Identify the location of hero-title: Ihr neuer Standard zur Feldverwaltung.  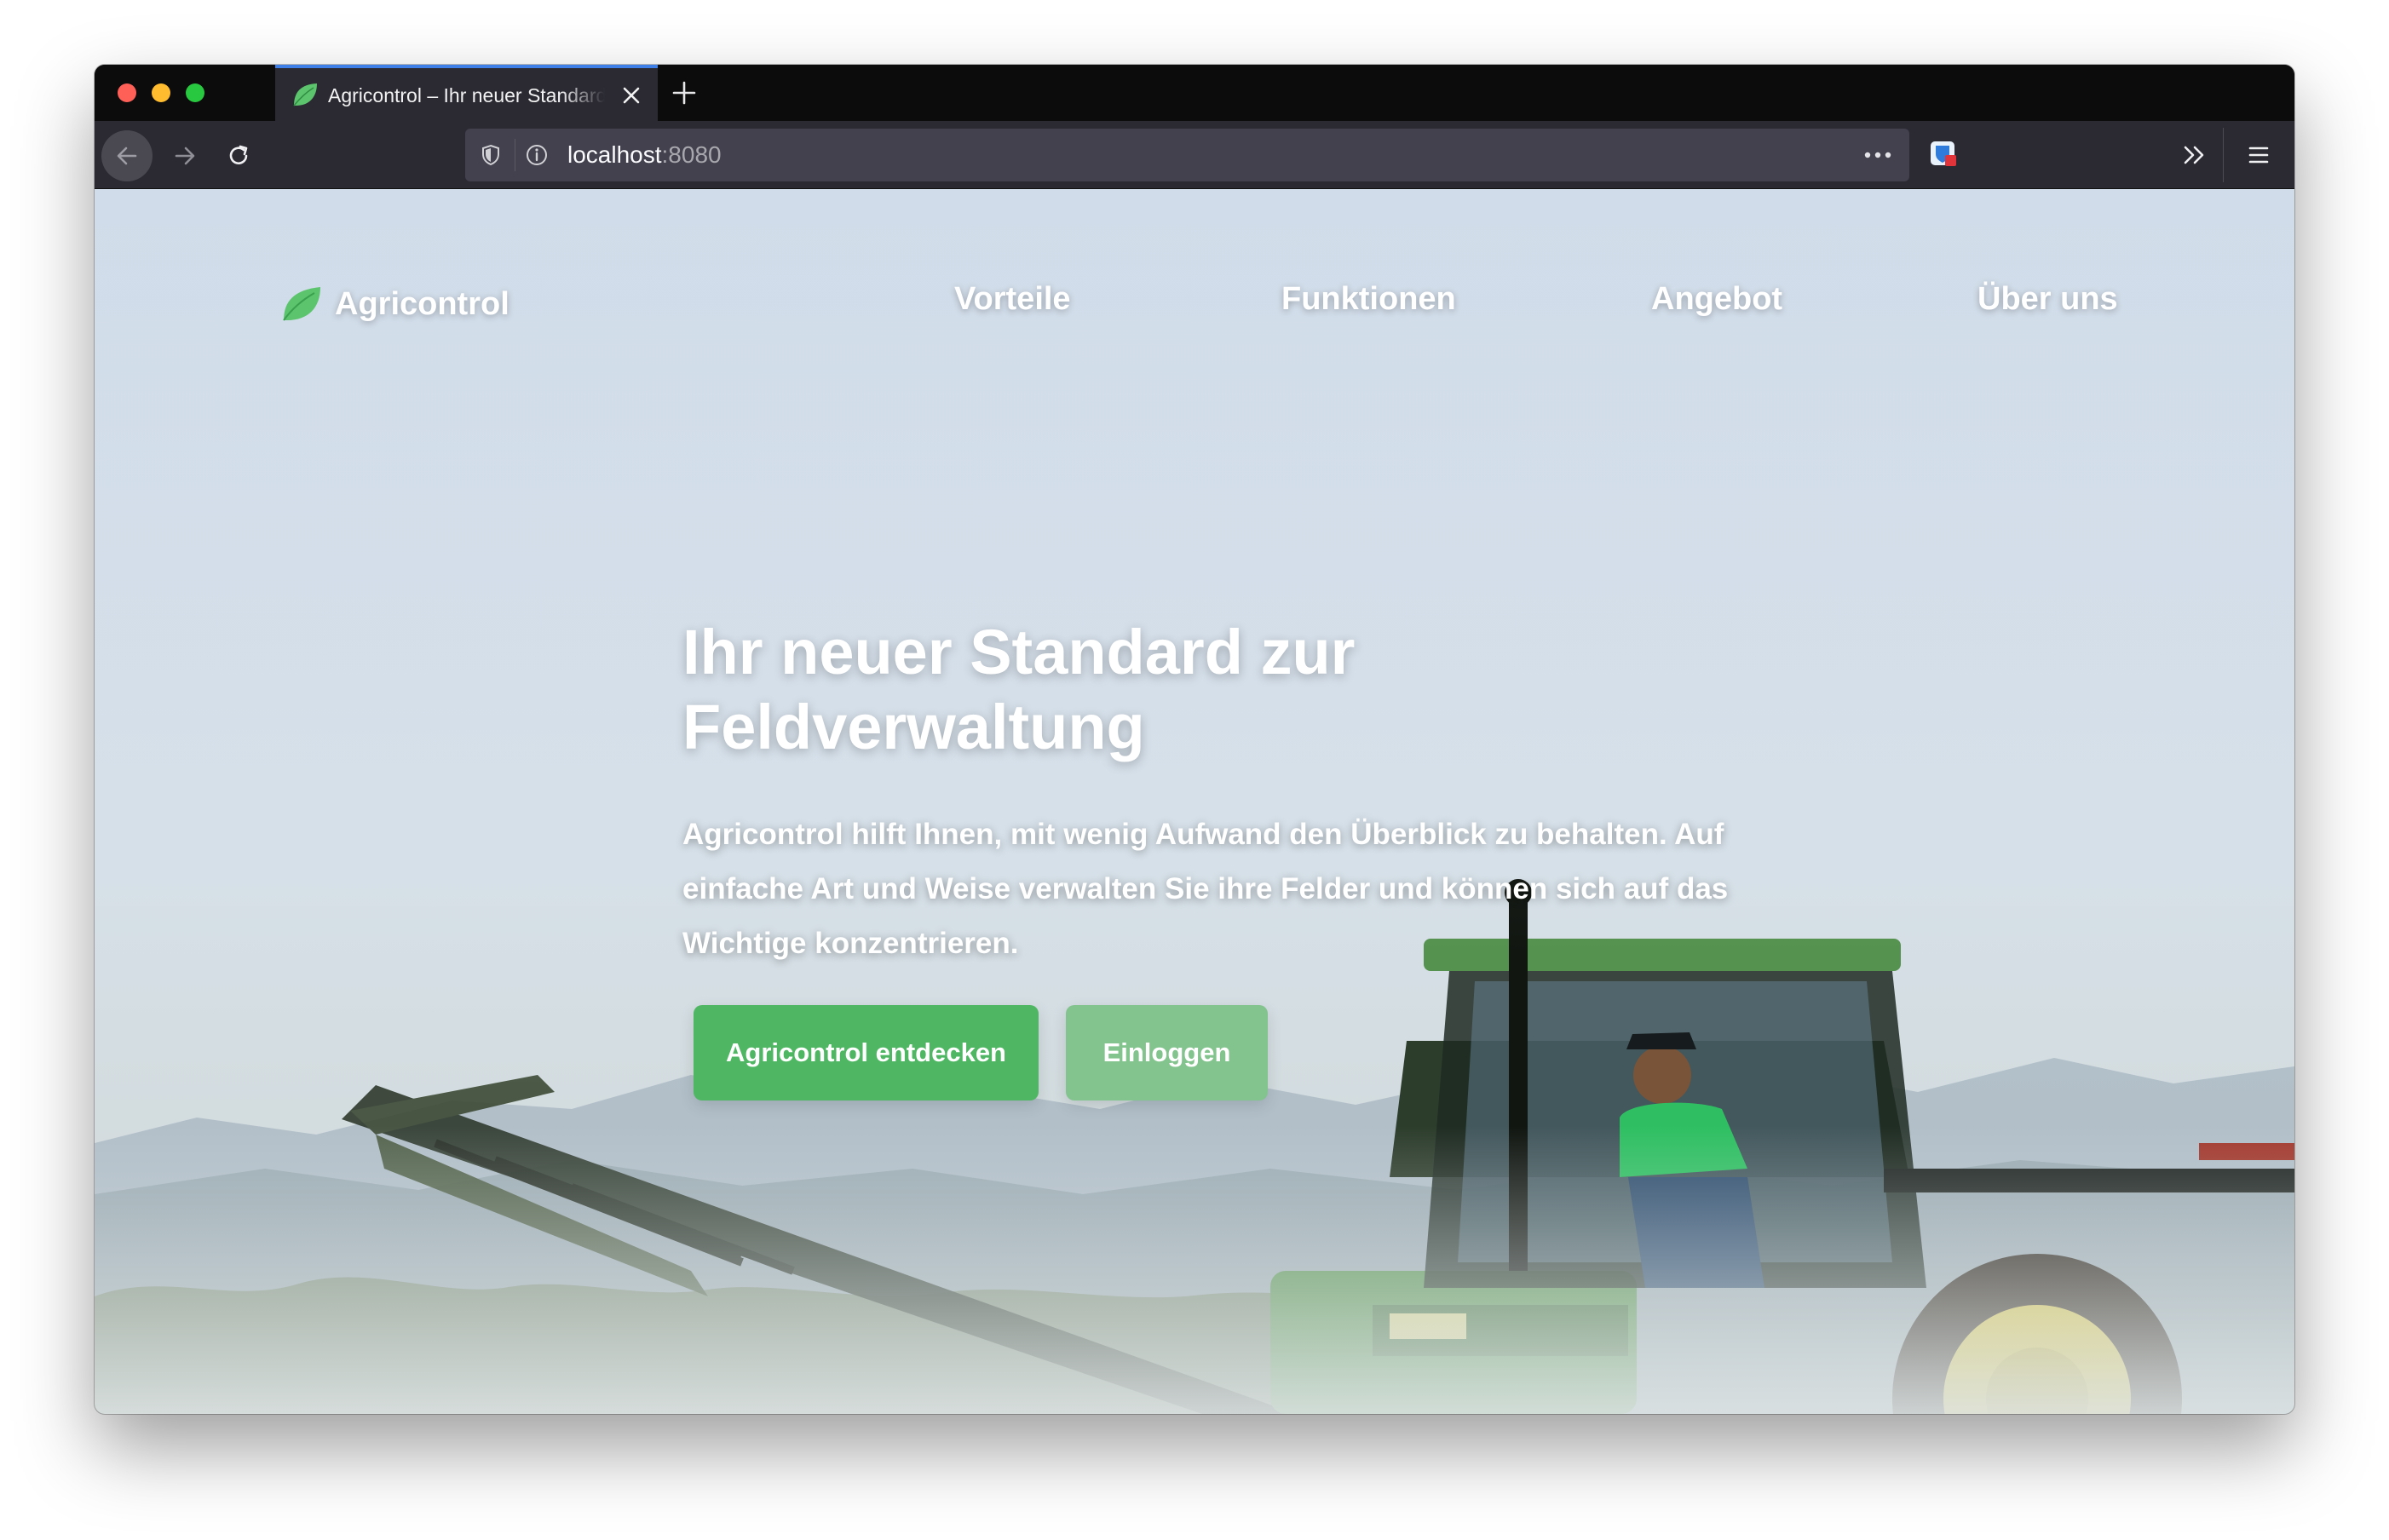
(1019, 689).